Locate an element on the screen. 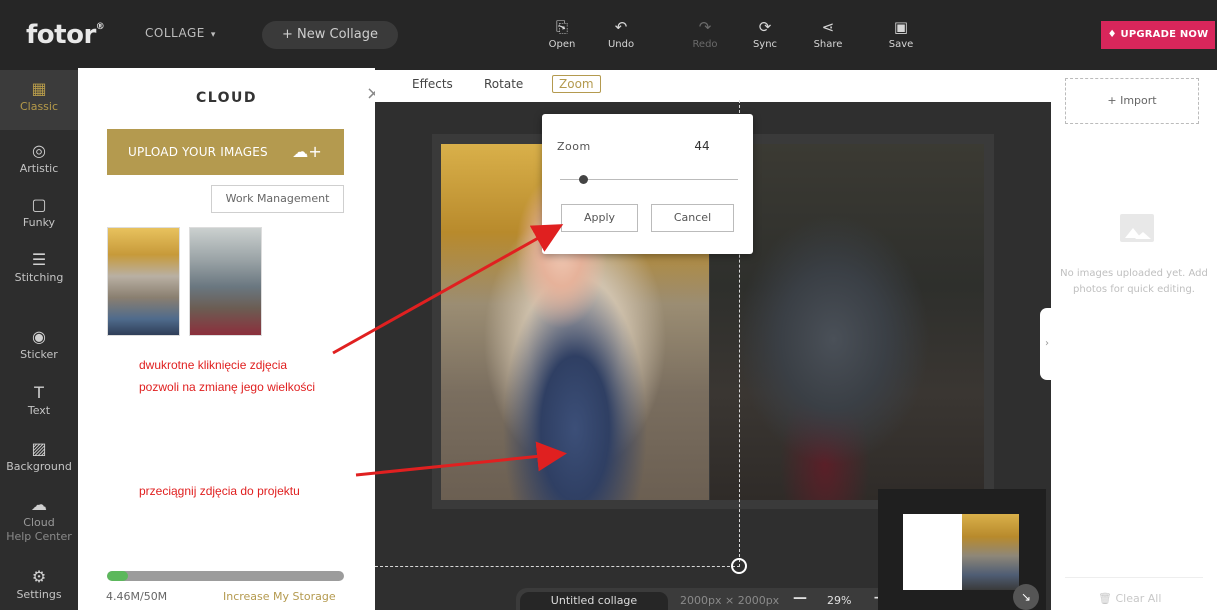 This screenshot has width=1217, height=610. open-button: ⎘ Open is located at coordinates (562, 34).